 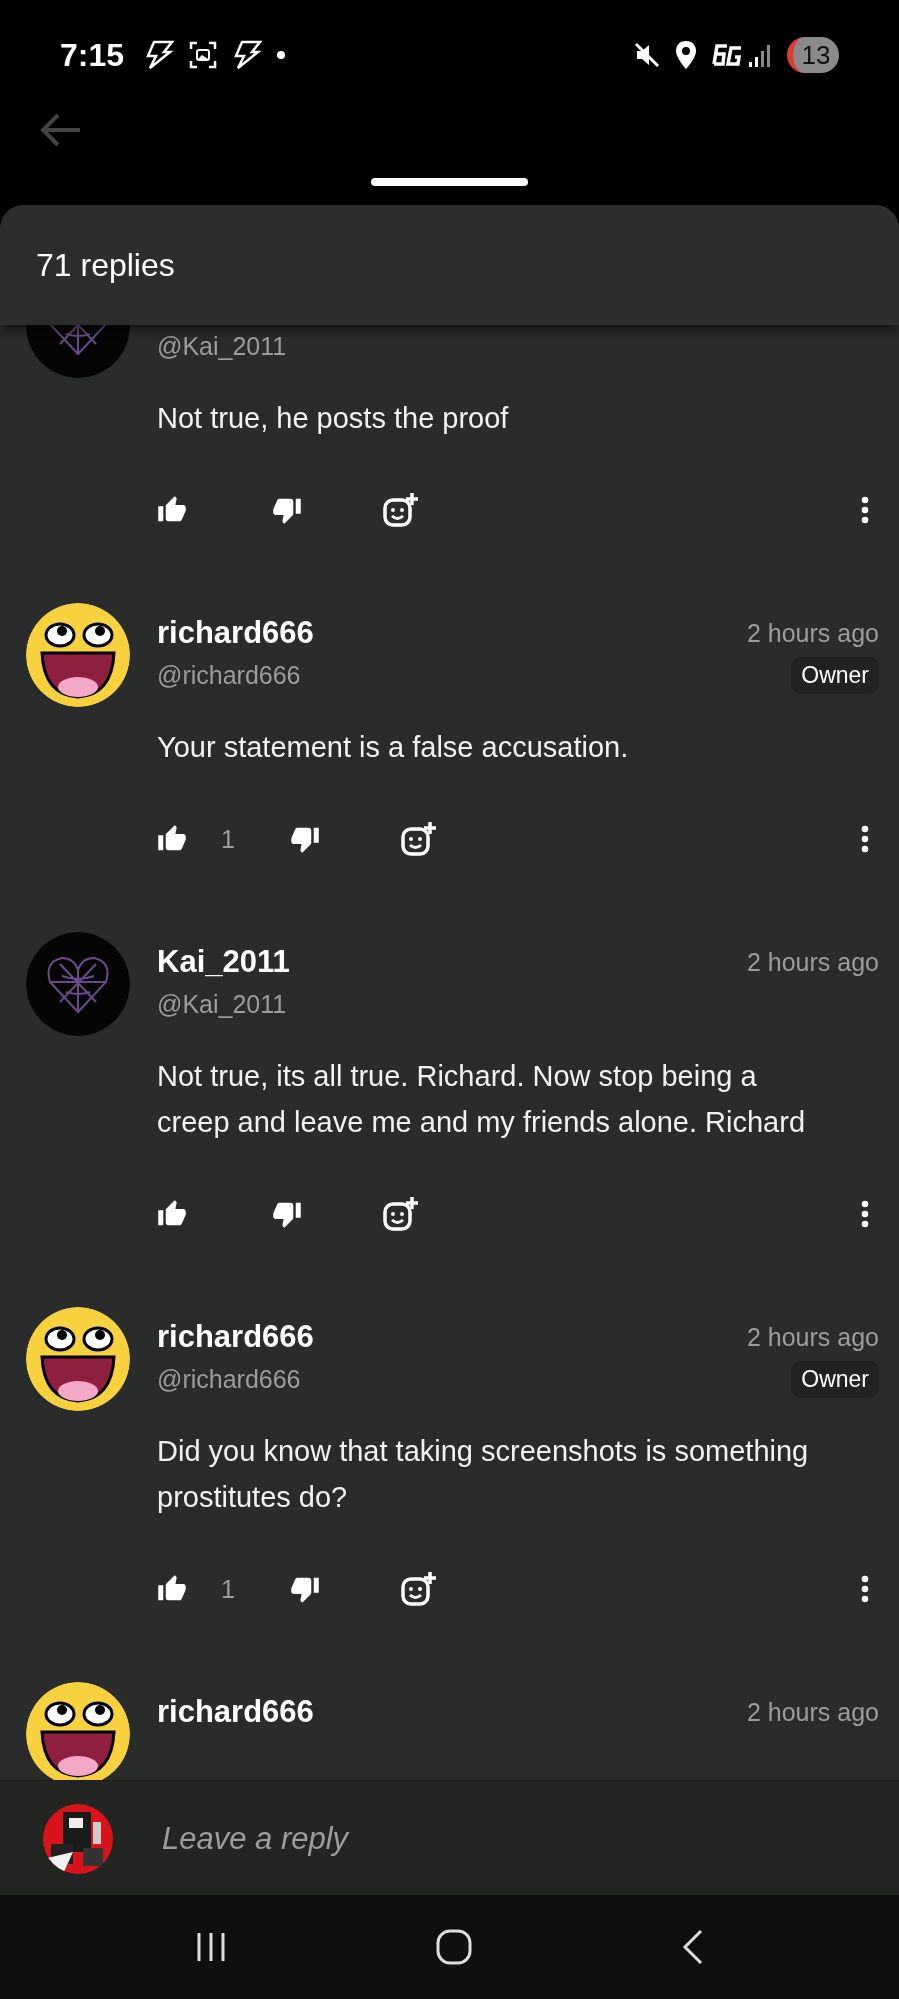 I want to click on comment-text: Not true, he posts the proof, so click(x=333, y=418).